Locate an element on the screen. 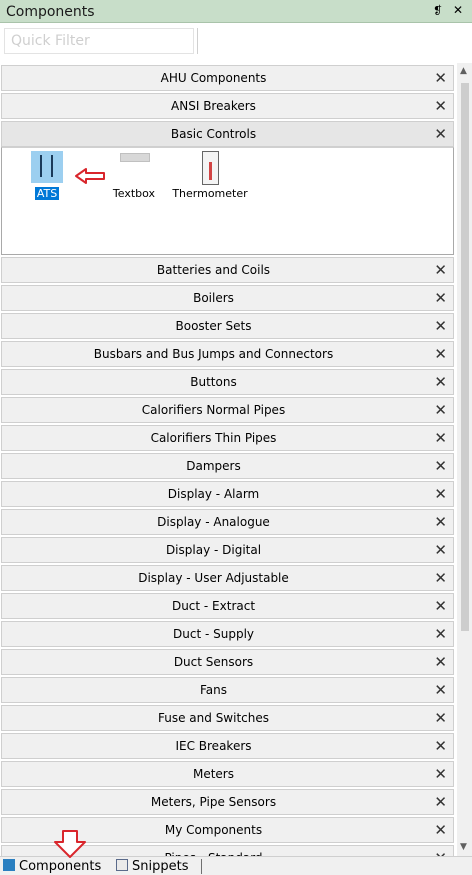 The width and height of the screenshot is (472, 875). tab-label: Snippets is located at coordinates (160, 866).